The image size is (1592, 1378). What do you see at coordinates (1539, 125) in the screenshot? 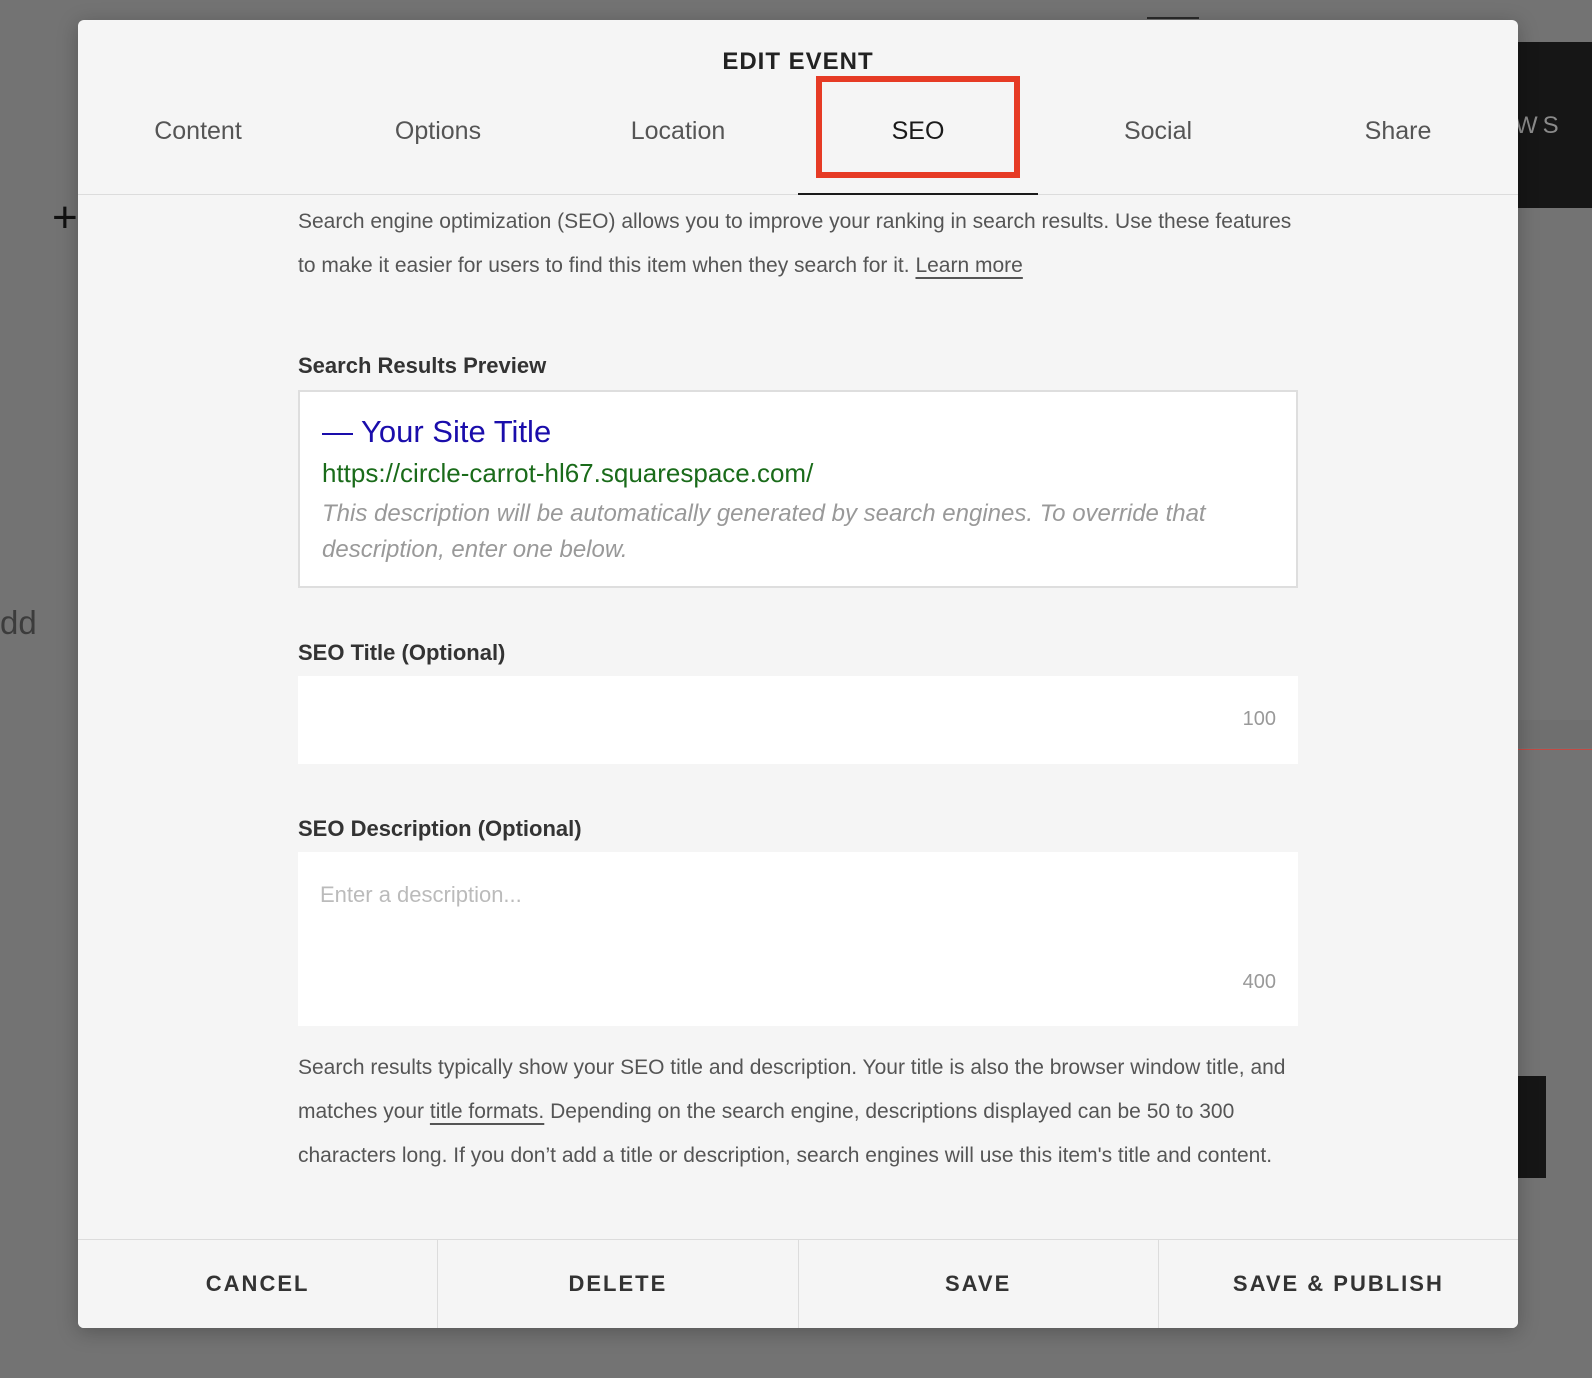
I see `background-side-text: WS` at bounding box center [1539, 125].